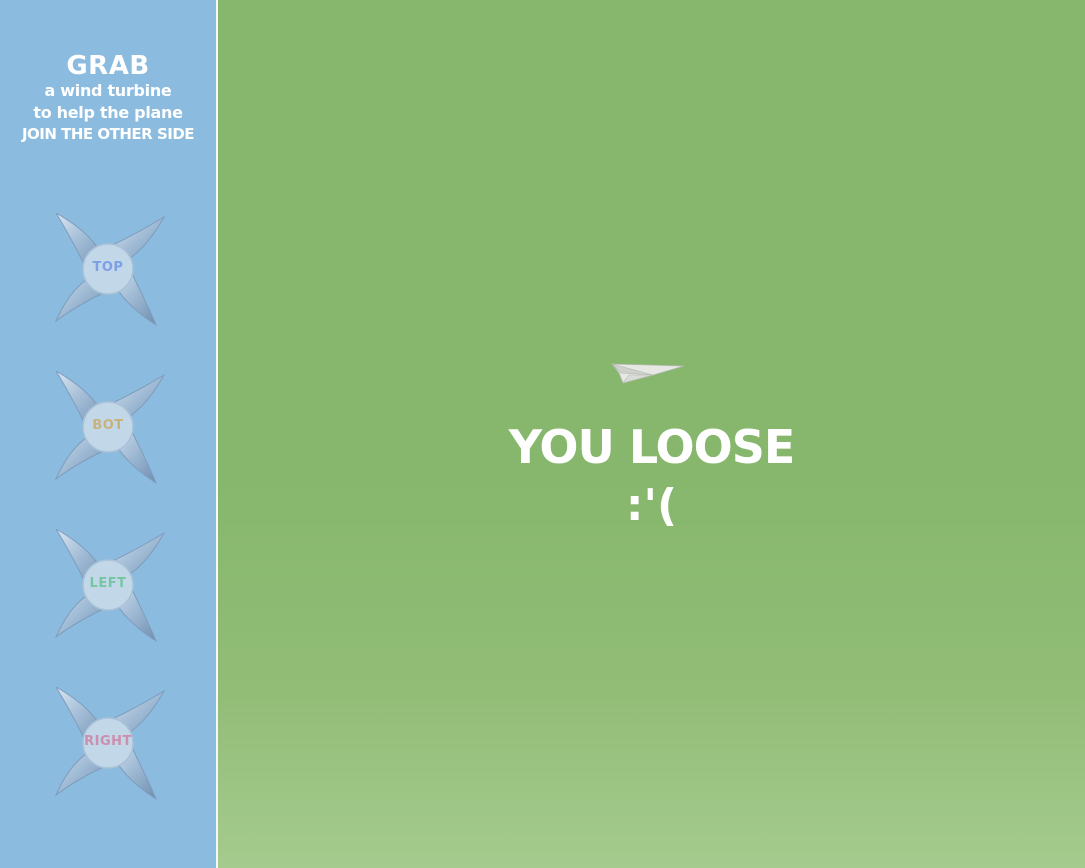 This screenshot has height=868, width=1085. Describe the element at coordinates (652, 447) in the screenshot. I see `result-title: YOU LOOSE` at that location.